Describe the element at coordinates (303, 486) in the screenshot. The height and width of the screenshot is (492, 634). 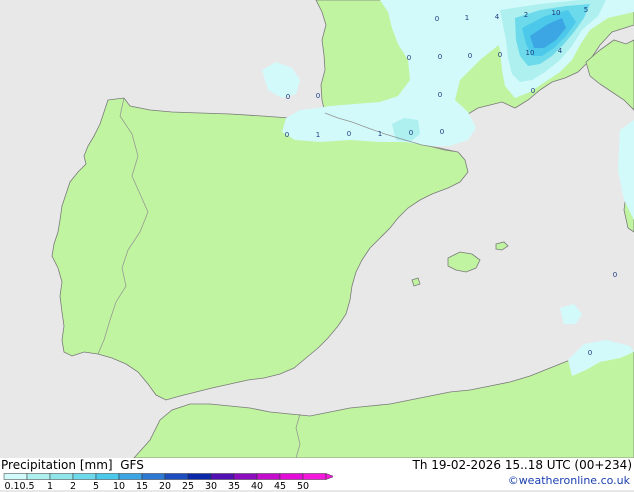
I see `legend-tick-label: 50` at that location.